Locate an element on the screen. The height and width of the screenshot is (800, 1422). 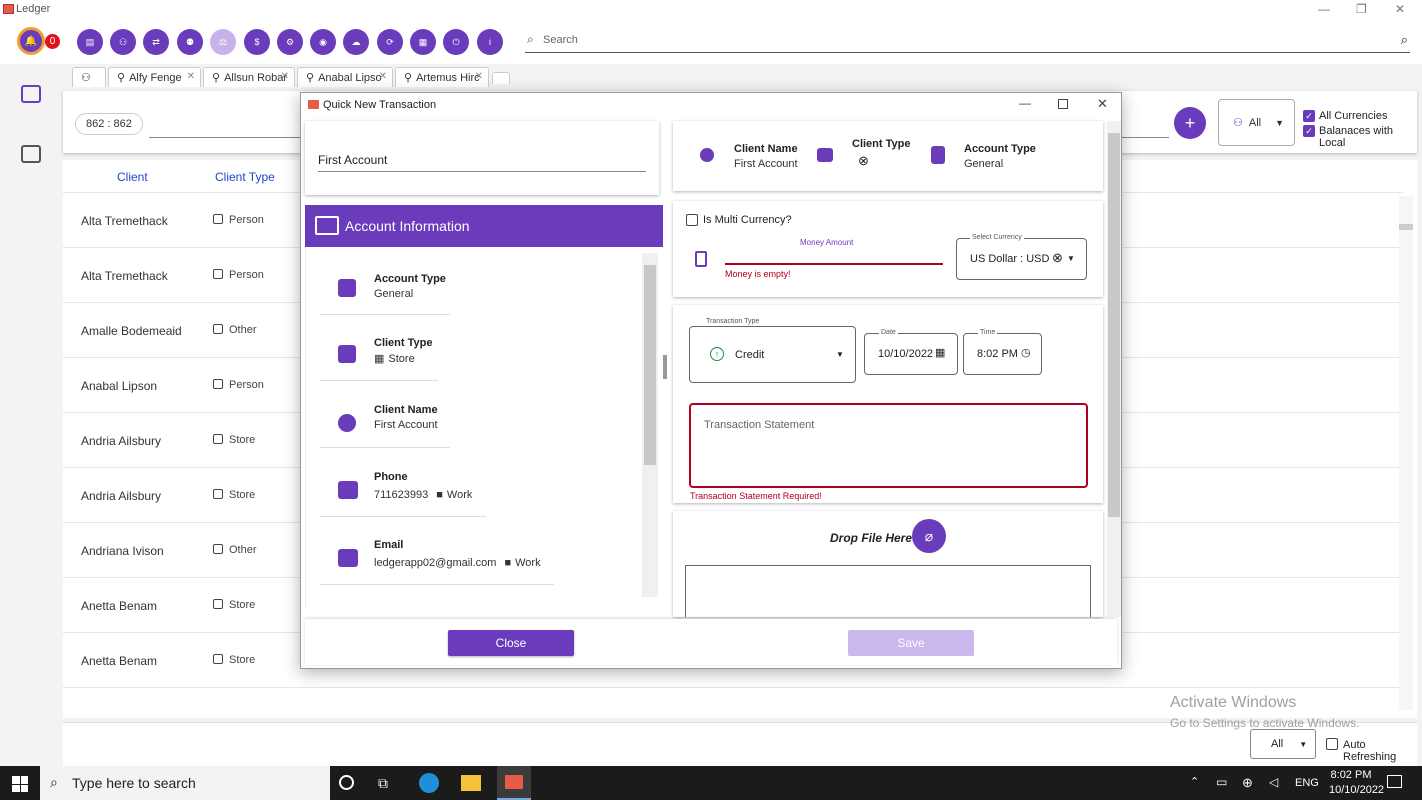
tab-client: ⚲ Alfy Fenge ✕ is located at coordinates (154, 77).